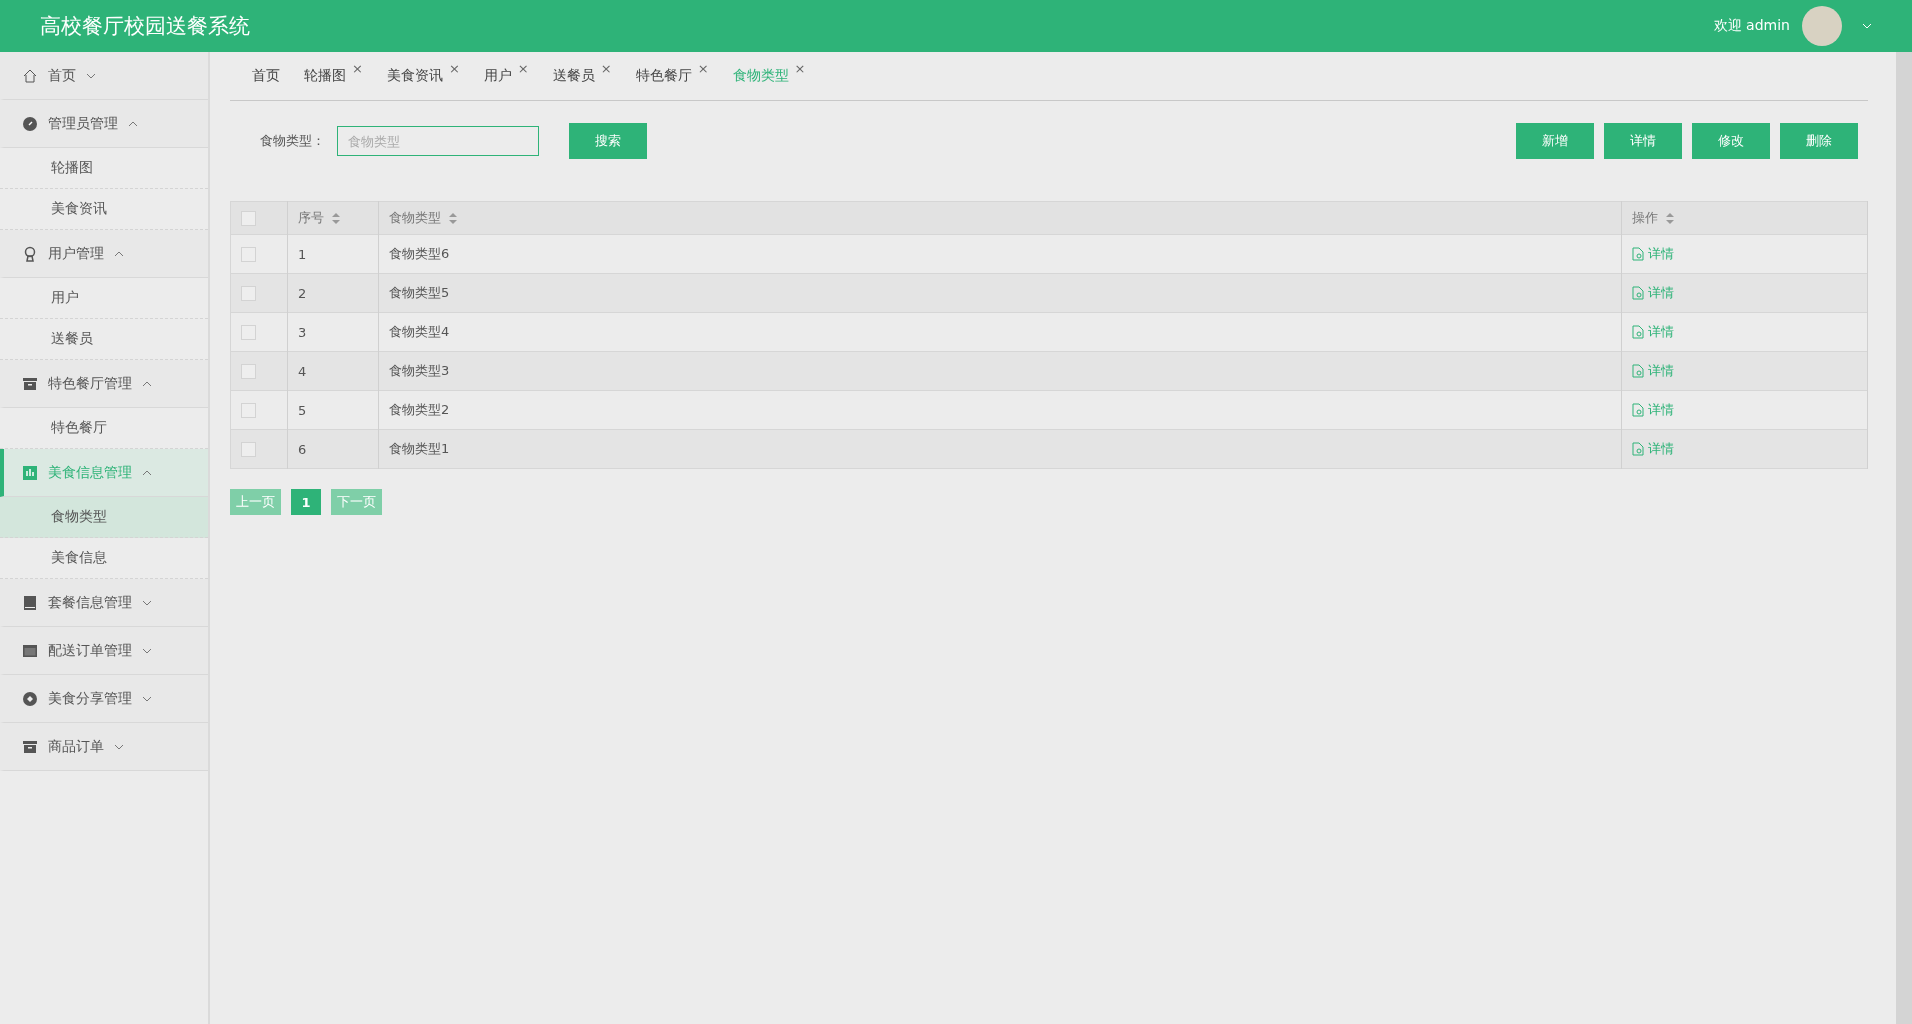 The width and height of the screenshot is (1912, 1024). I want to click on header-cell: 序号, so click(333, 218).